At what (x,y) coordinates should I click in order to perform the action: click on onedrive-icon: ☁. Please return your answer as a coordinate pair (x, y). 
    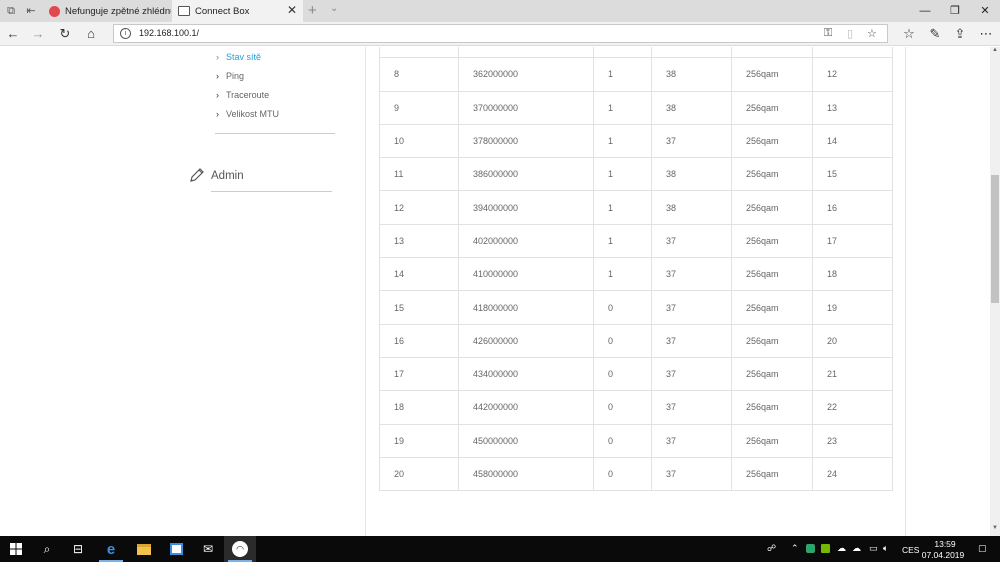
    Looking at the image, I should click on (841, 548).